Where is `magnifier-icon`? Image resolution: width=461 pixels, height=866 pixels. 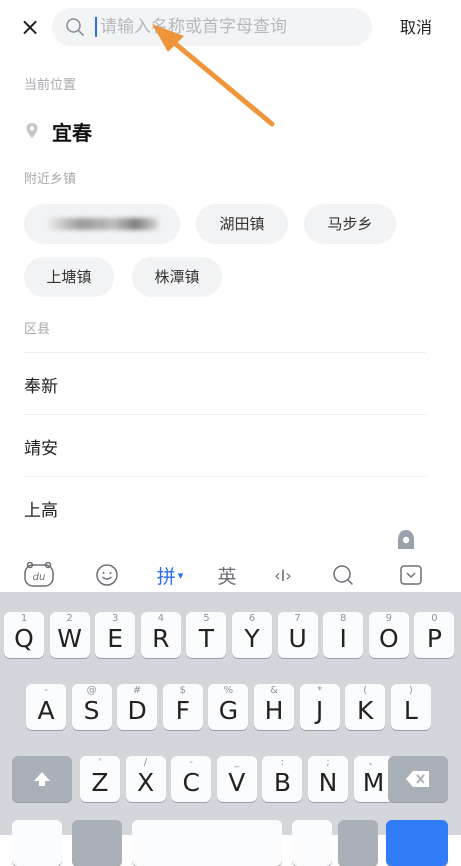 magnifier-icon is located at coordinates (343, 575).